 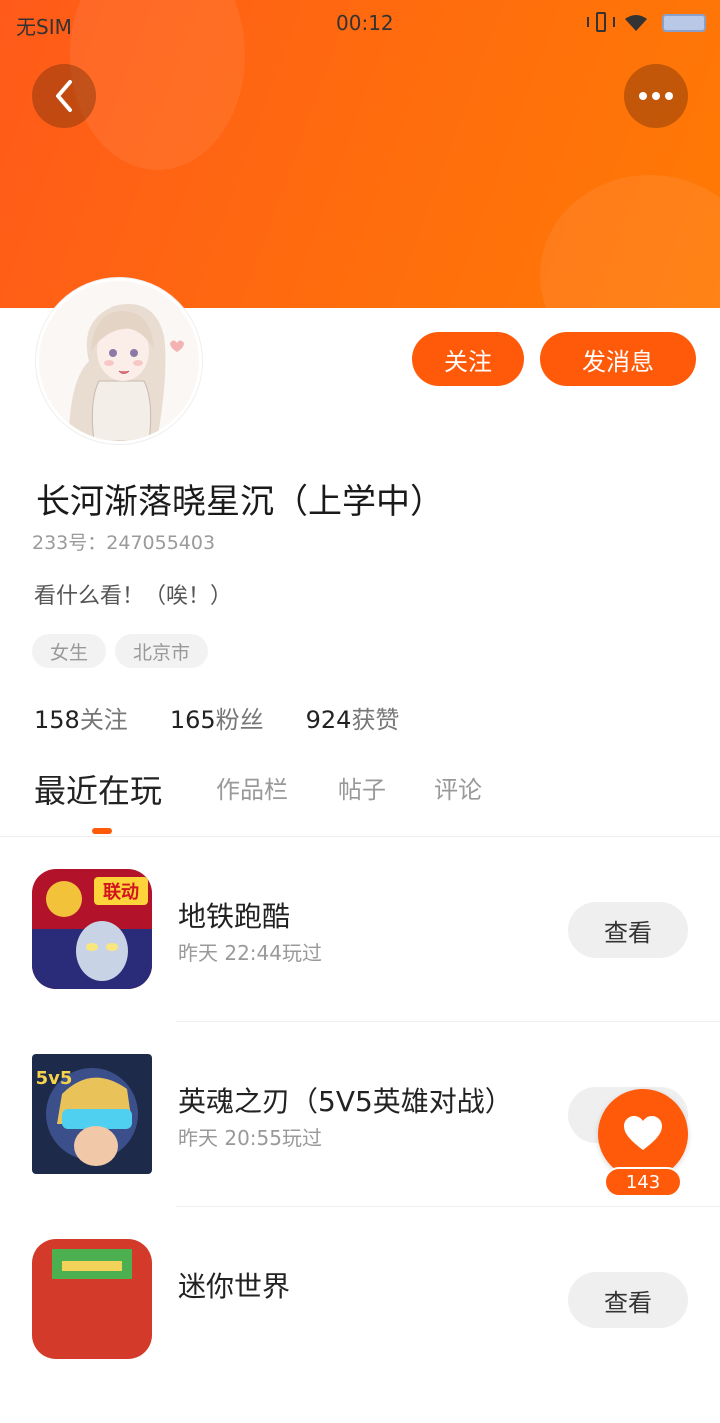 I want to click on wifi-icon, so click(x=636, y=23).